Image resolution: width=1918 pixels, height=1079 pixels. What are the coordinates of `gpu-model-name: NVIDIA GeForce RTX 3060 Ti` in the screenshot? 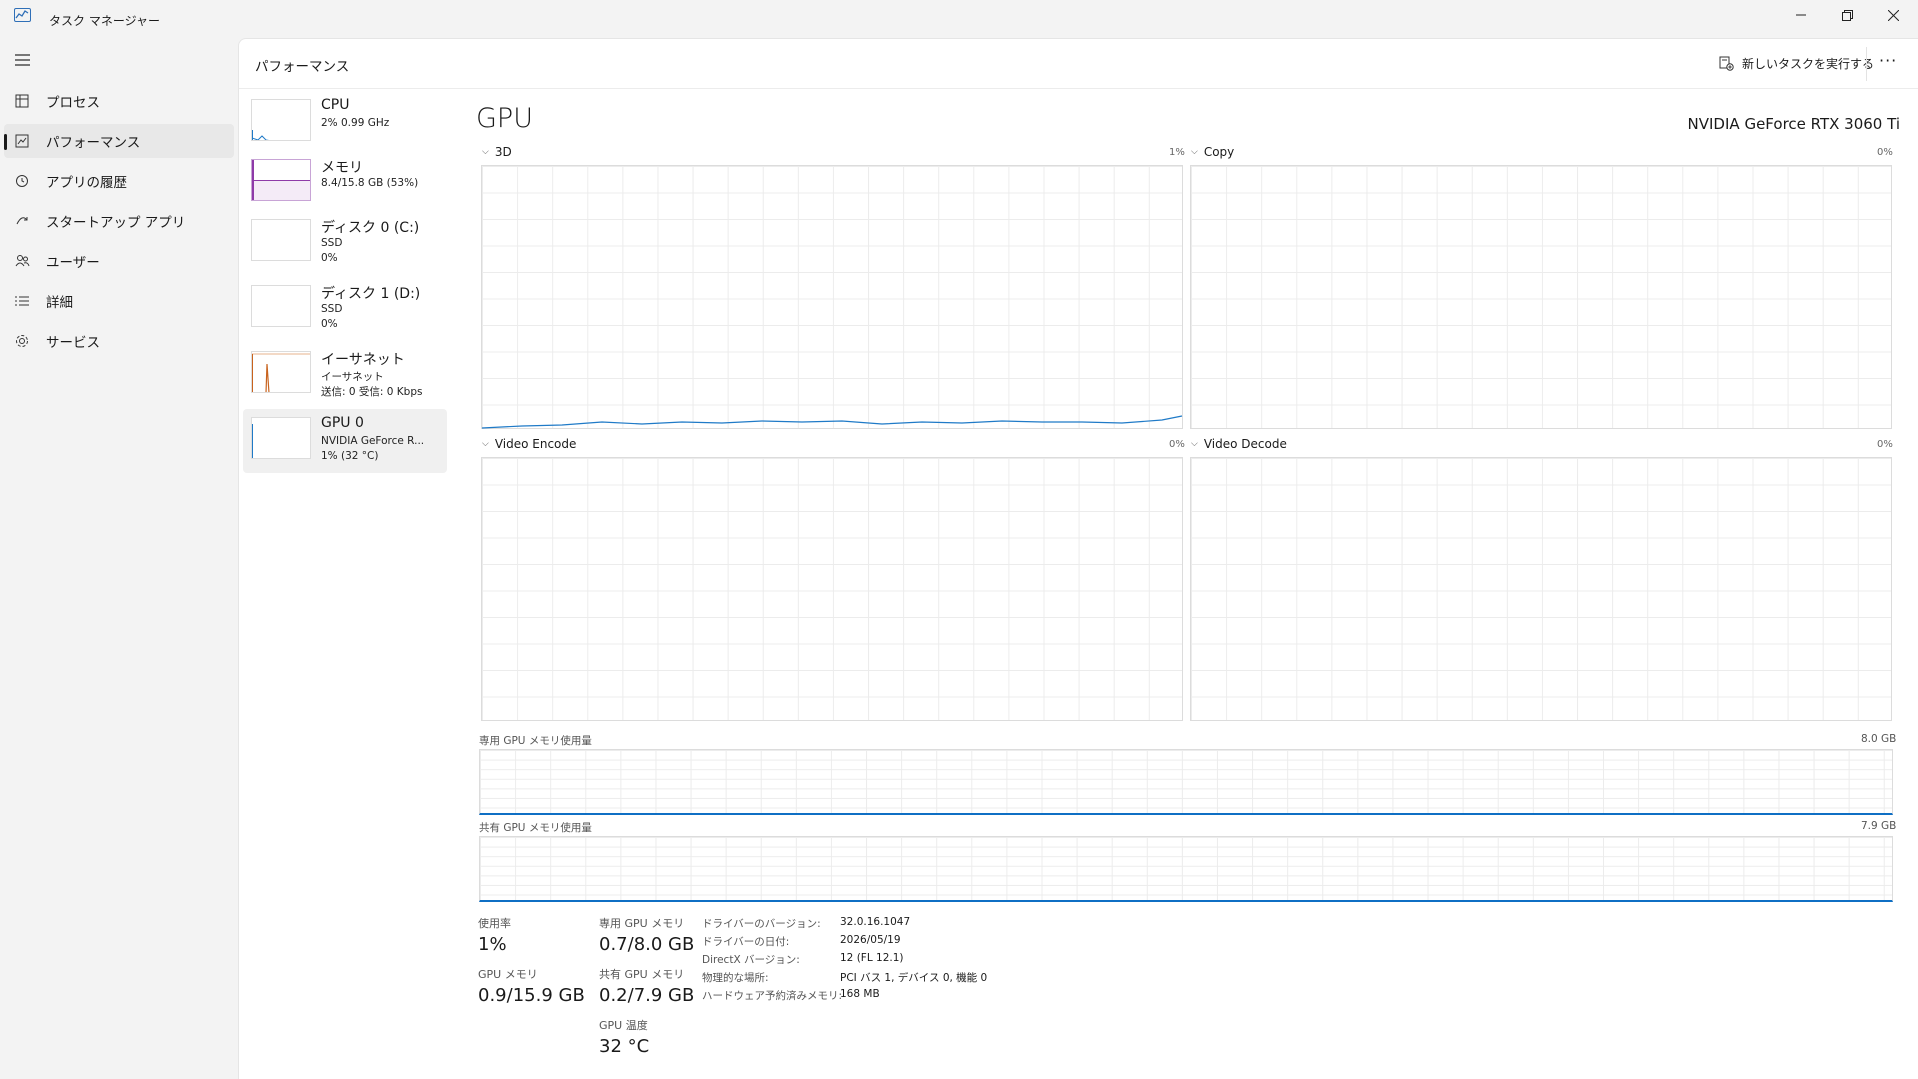 It's located at (1793, 124).